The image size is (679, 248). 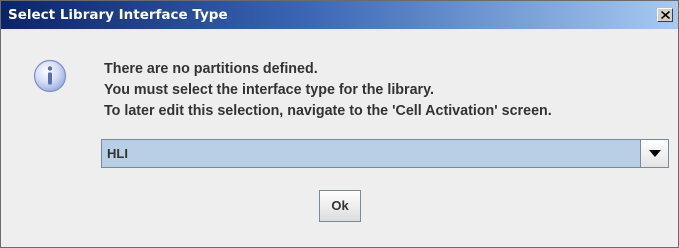 I want to click on info-icon, so click(x=50, y=76).